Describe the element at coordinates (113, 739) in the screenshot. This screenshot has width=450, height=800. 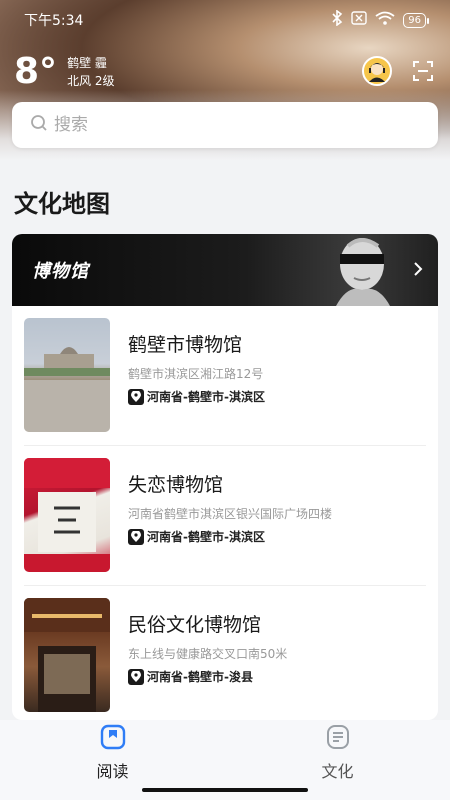
I see `bookmark-icon` at that location.